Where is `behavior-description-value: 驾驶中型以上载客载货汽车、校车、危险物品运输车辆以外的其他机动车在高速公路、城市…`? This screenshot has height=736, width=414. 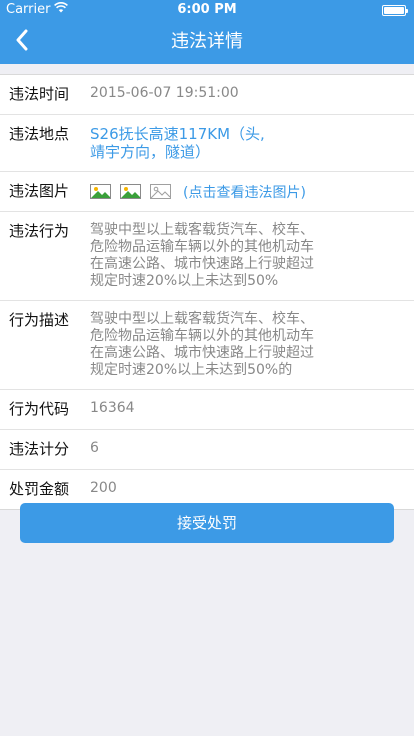
behavior-description-value: 驾驶中型以上载客载货汽车、校车、危险物品运输车辆以外的其他机动车在高速公路、城市… is located at coordinates (202, 344).